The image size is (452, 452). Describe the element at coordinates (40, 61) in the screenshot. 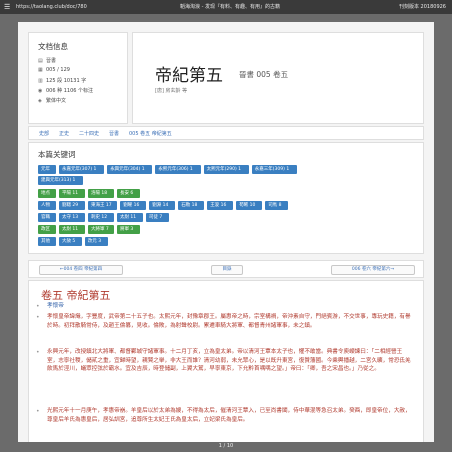

I see `book-icon: ▤` at that location.